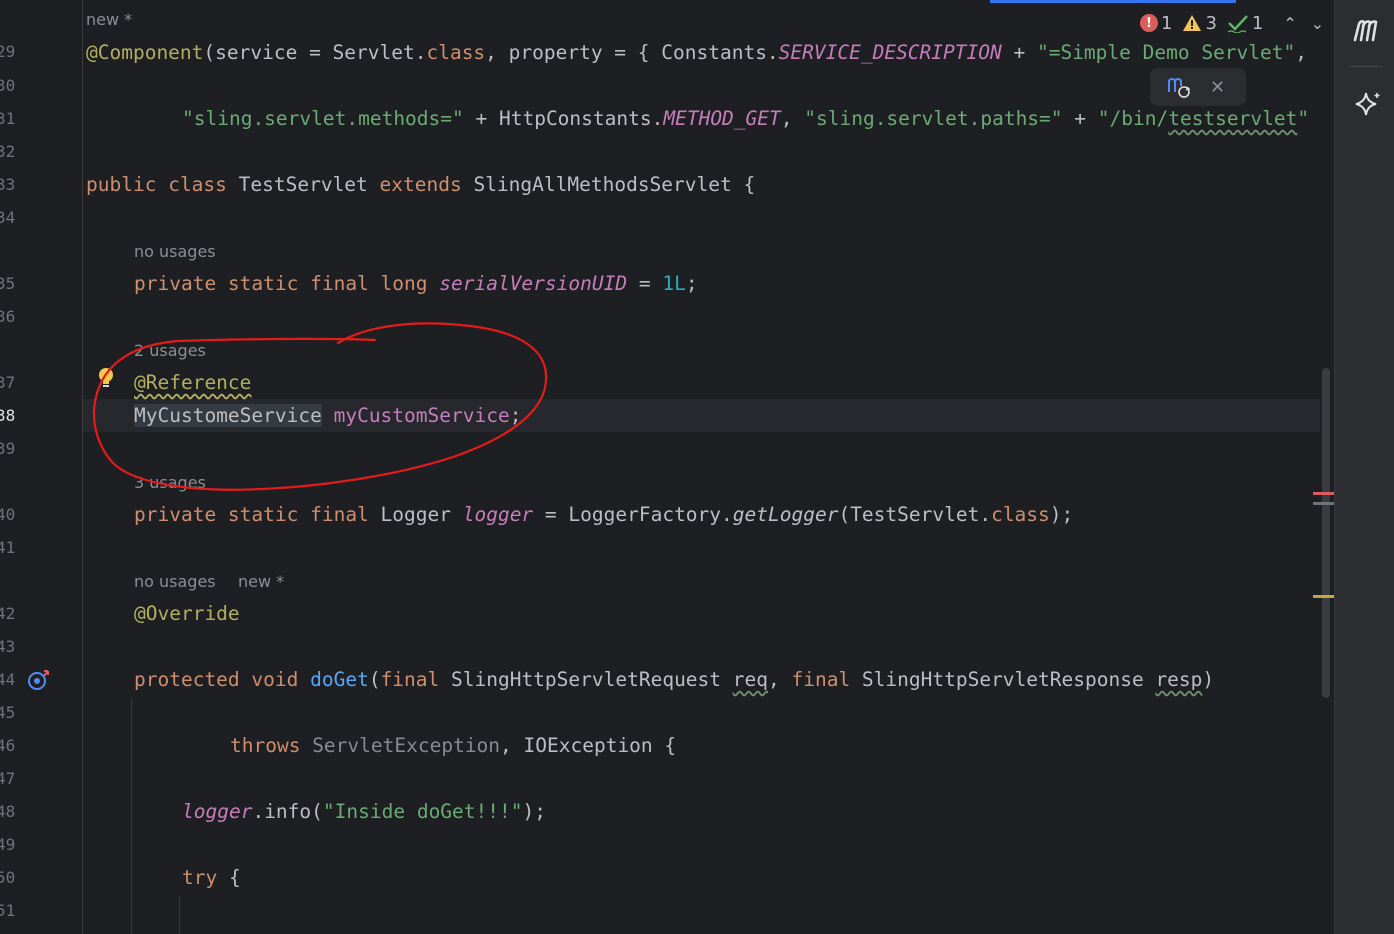  What do you see at coordinates (1364, 467) in the screenshot?
I see `right-tool-strip` at bounding box center [1364, 467].